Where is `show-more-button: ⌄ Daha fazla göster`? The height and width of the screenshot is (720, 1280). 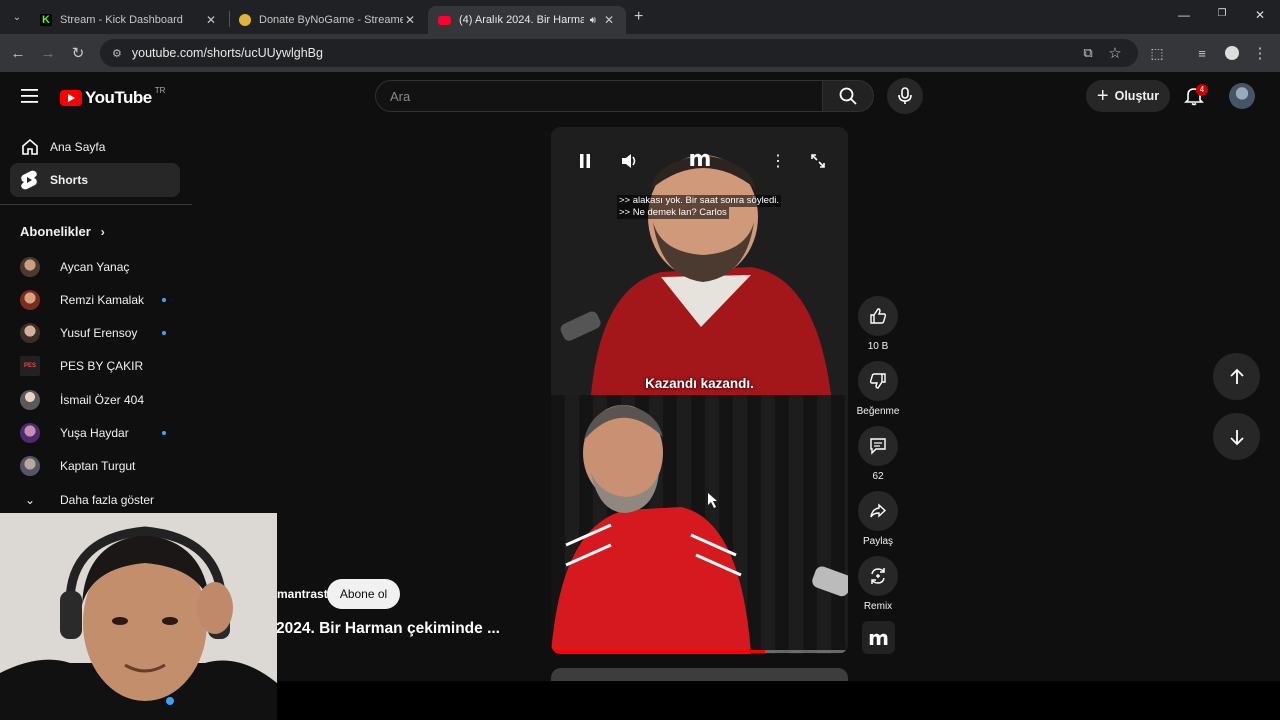
show-more-button: ⌄ Daha fazla göster is located at coordinates (95, 500).